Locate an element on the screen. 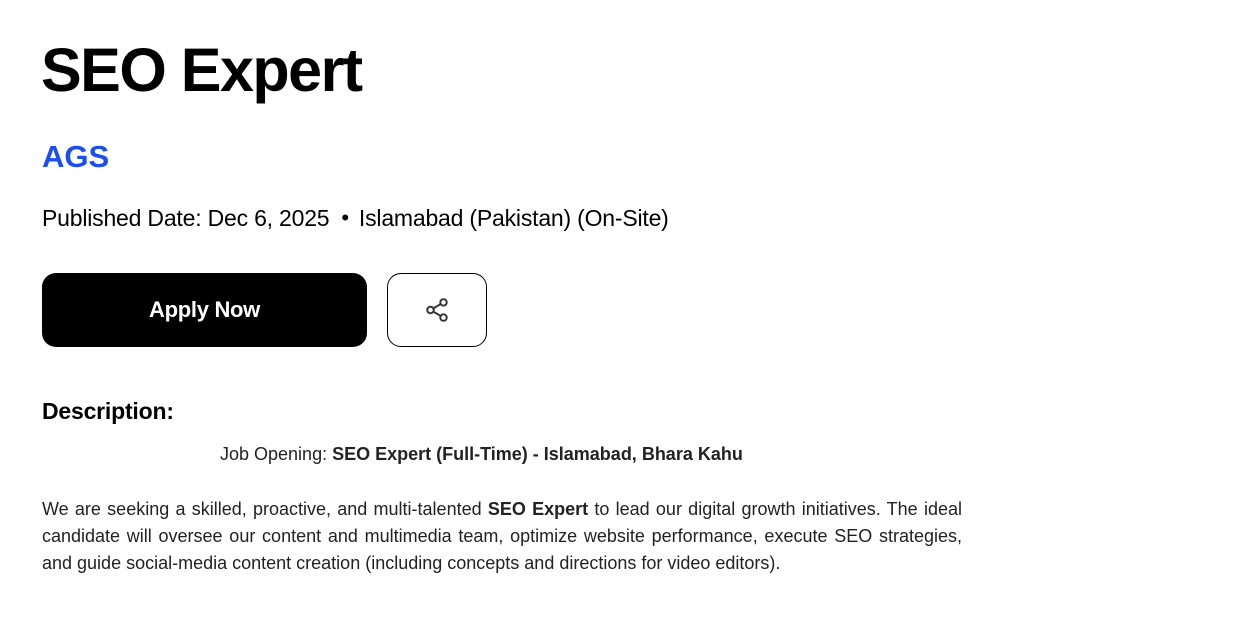 The height and width of the screenshot is (627, 1250). apply-now-button: Apply Now is located at coordinates (204, 310).